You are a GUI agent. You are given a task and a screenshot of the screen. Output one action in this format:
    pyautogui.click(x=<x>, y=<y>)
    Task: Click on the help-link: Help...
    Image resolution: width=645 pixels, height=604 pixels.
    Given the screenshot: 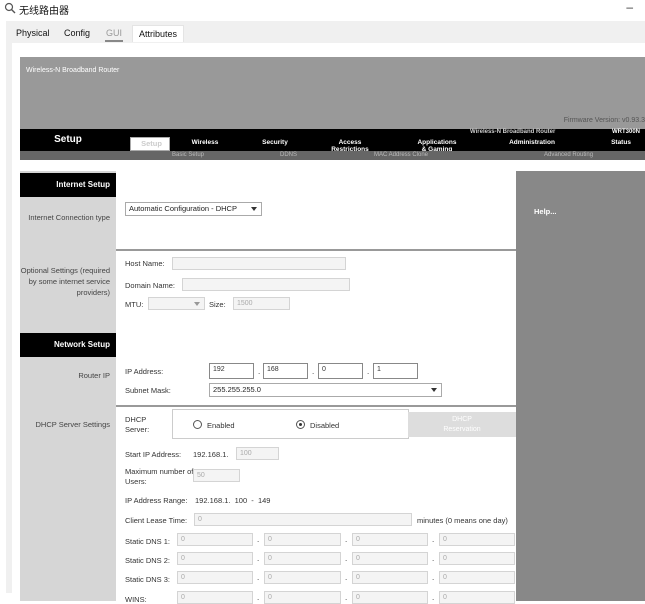 What is the action you would take?
    pyautogui.click(x=545, y=211)
    